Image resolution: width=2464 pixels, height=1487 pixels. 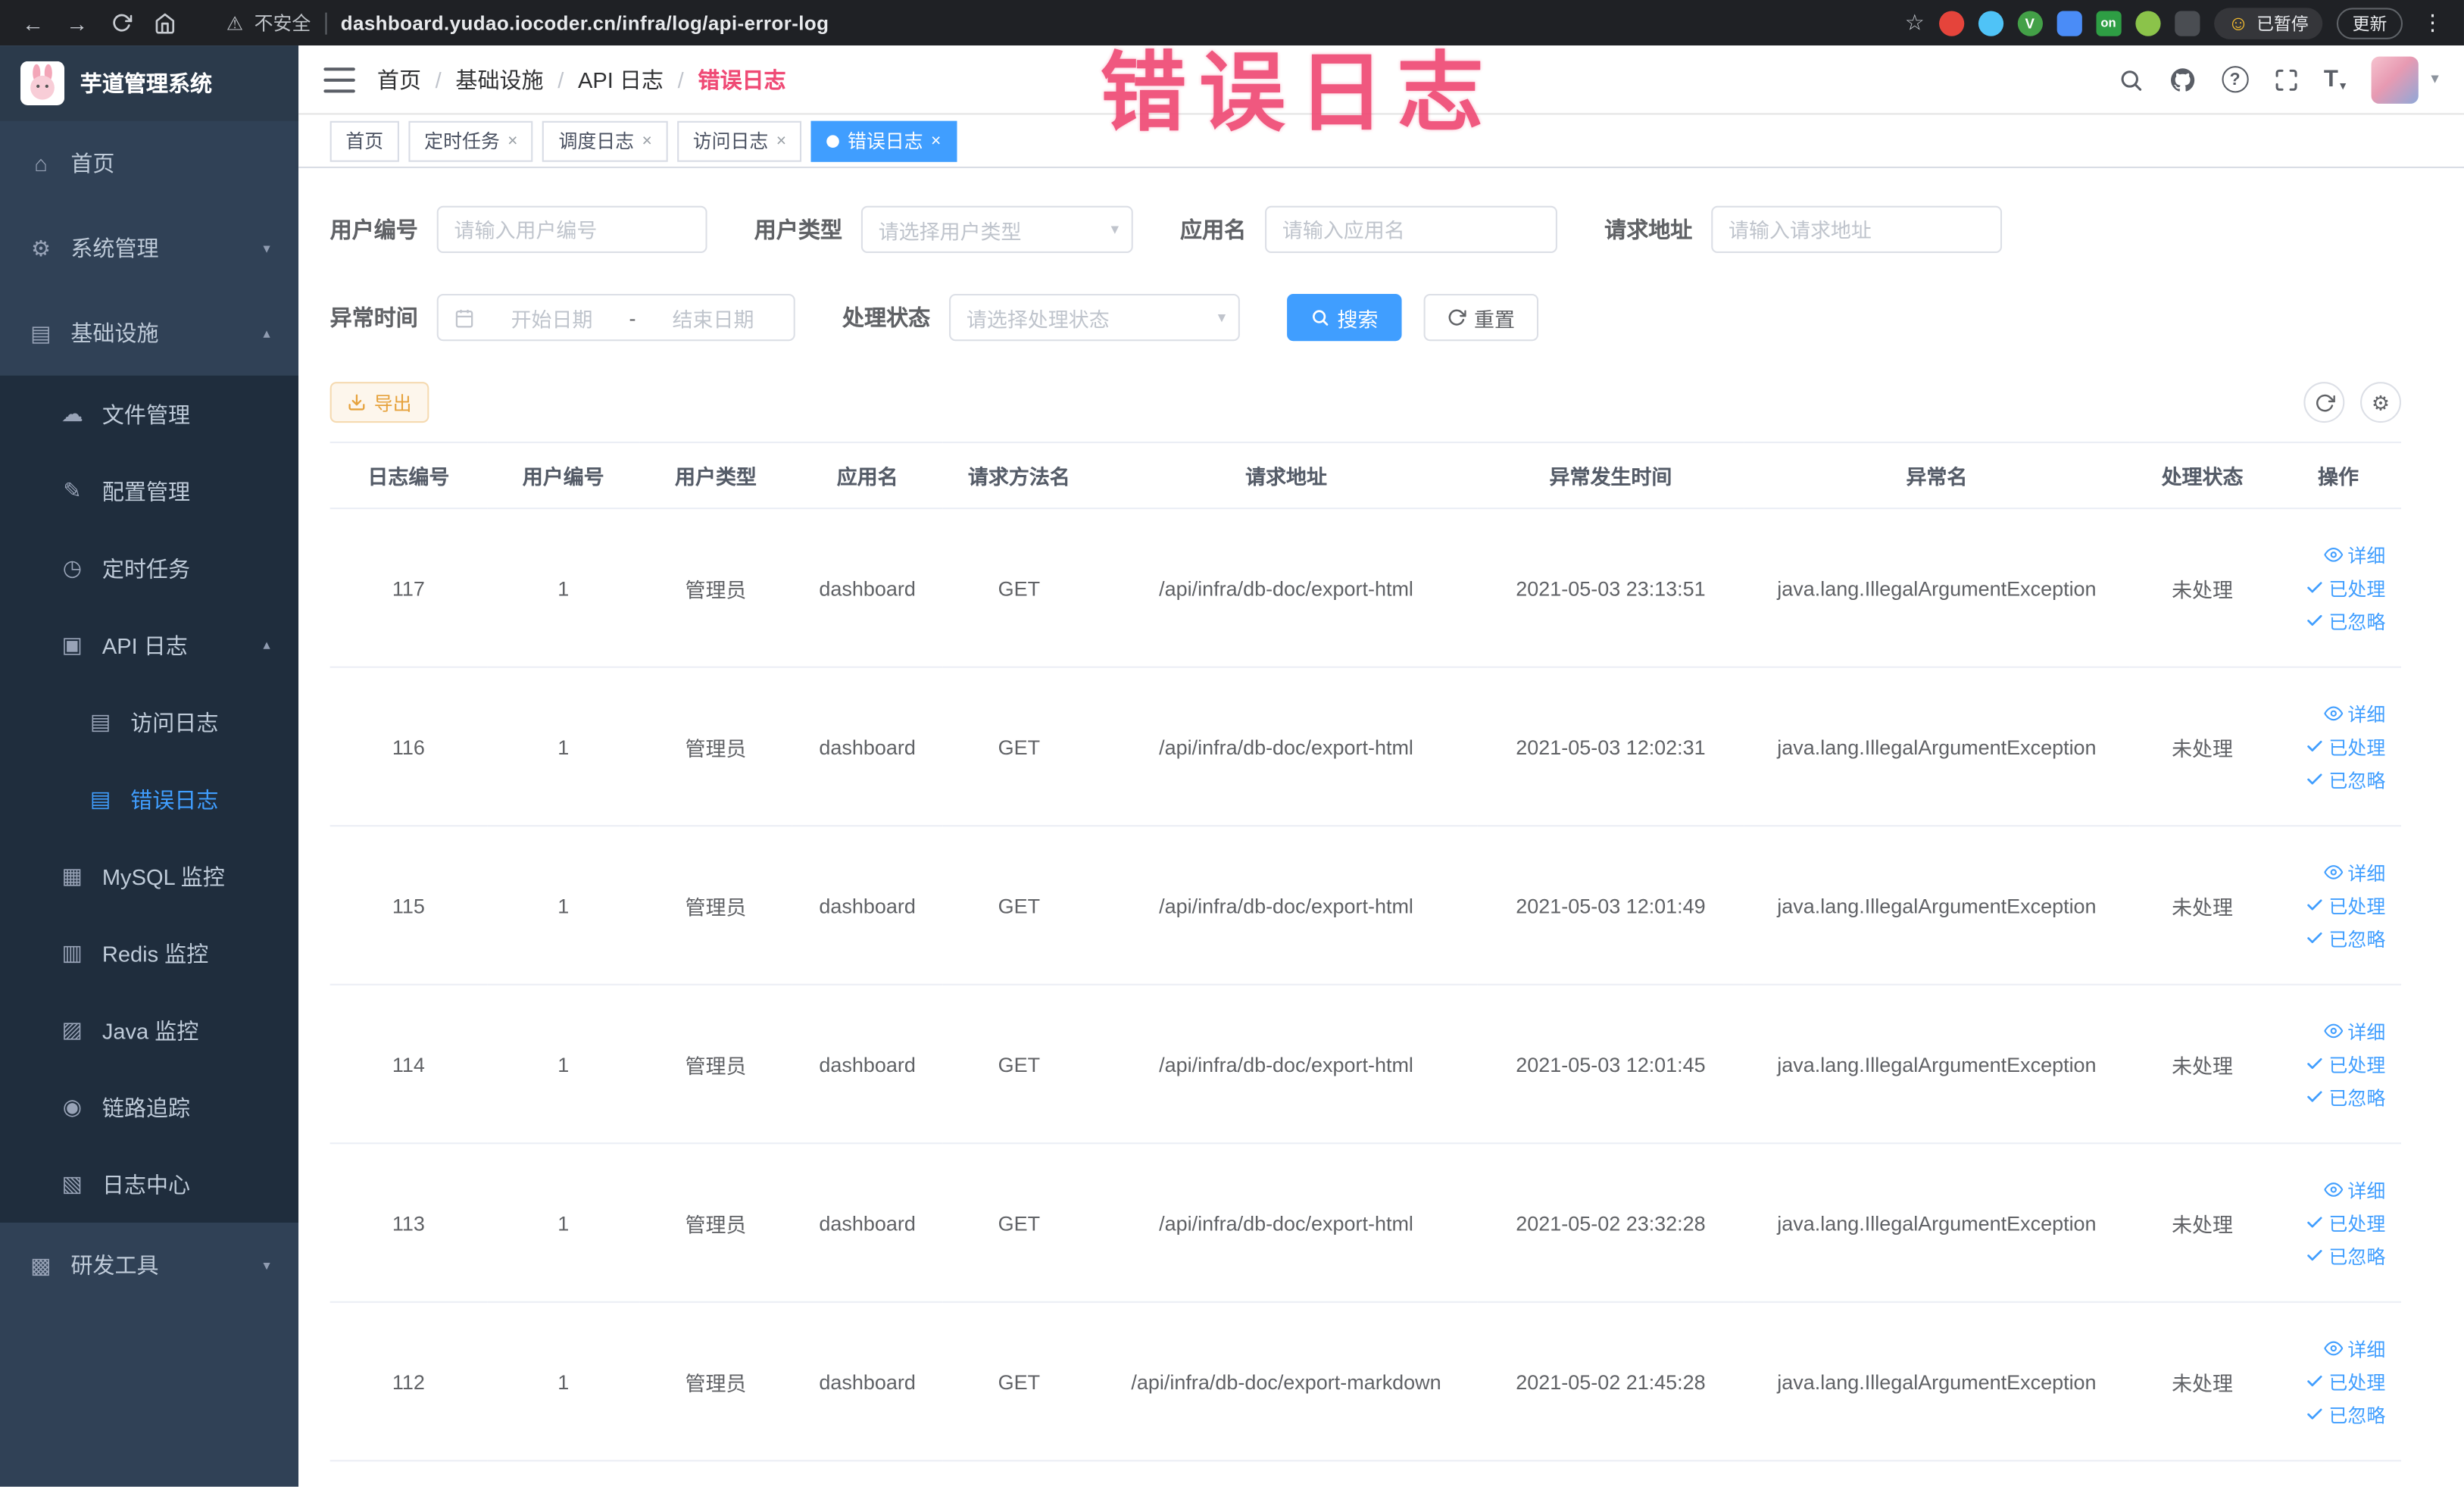 I want to click on user-type-select: 请选择用户类型 ▾, so click(x=996, y=229).